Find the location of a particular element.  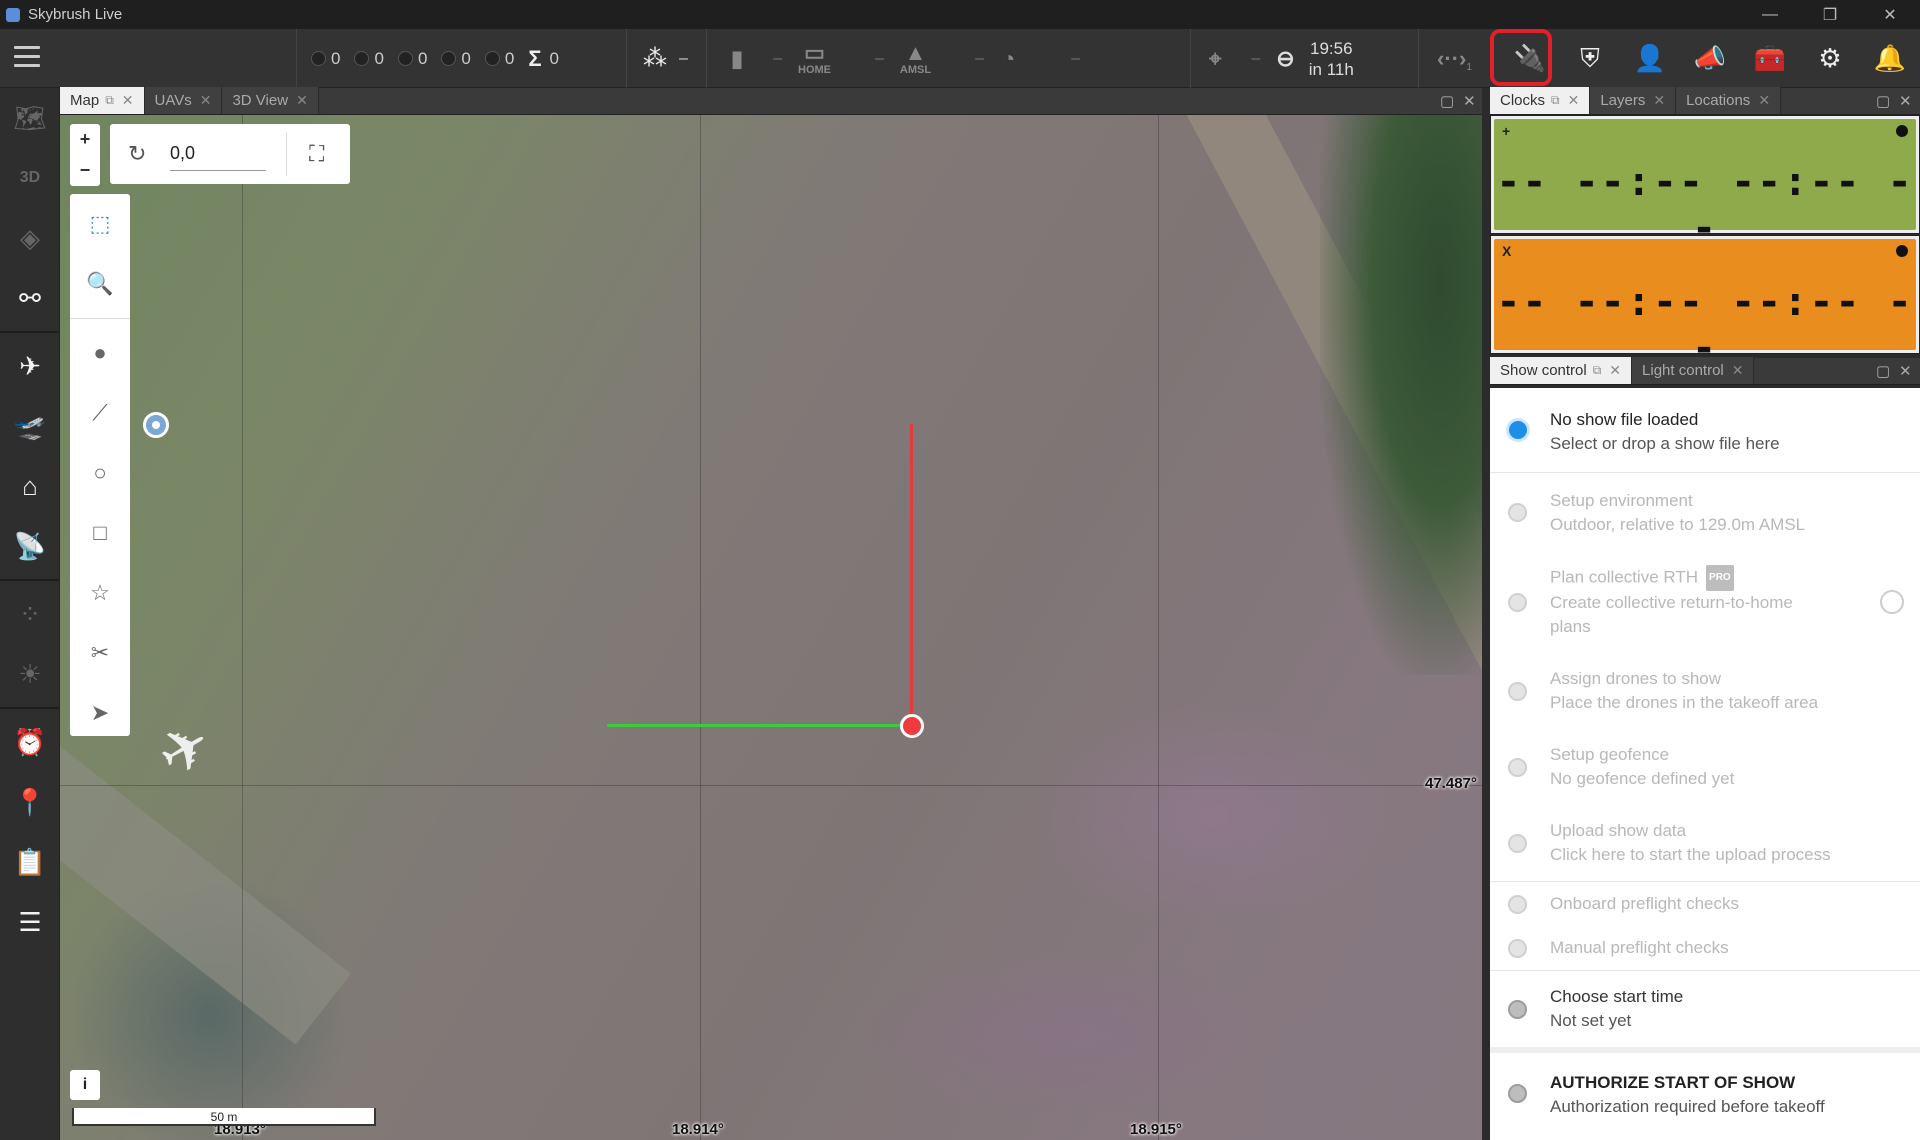

longitude-label: 18.915° is located at coordinates (1156, 1129).